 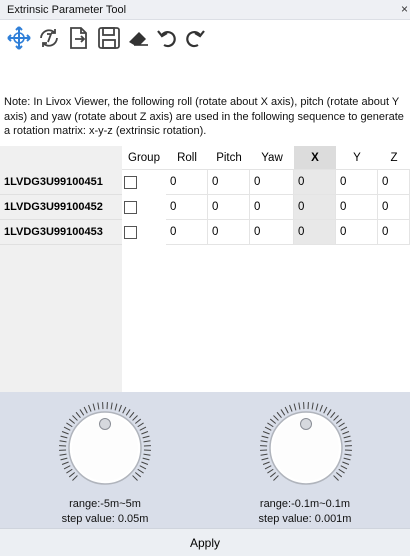 What do you see at coordinates (315, 158) in the screenshot?
I see `column-header-x: X` at bounding box center [315, 158].